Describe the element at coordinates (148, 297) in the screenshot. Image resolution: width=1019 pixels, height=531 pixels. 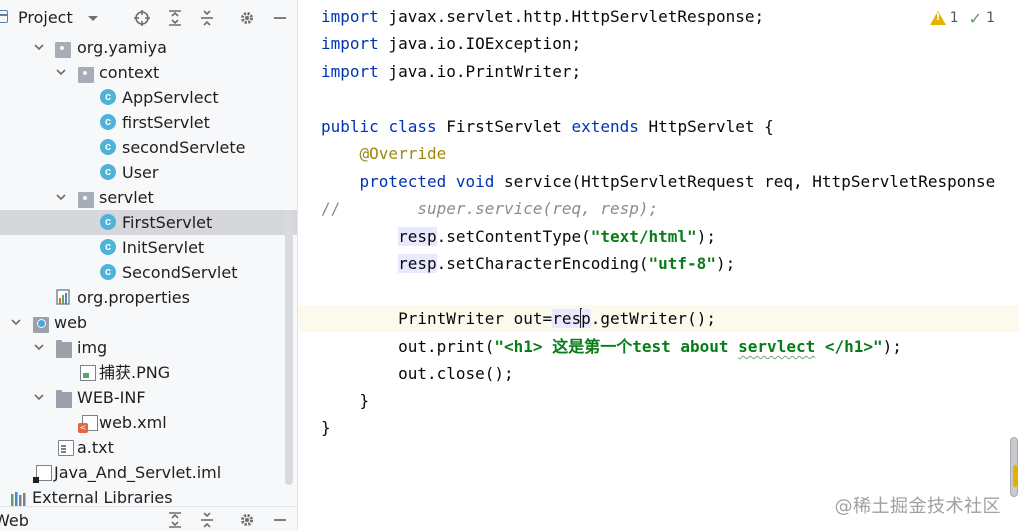
I see `tree-item-org-properties: org.properties` at that location.